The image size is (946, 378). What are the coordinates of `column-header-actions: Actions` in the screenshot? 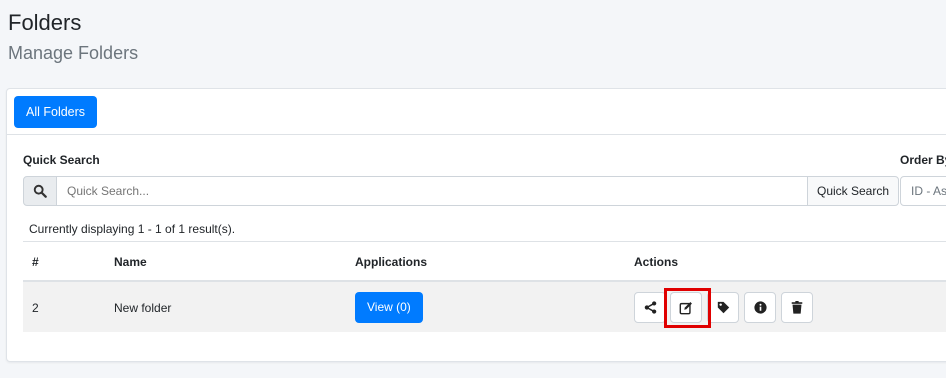 It's located at (656, 262).